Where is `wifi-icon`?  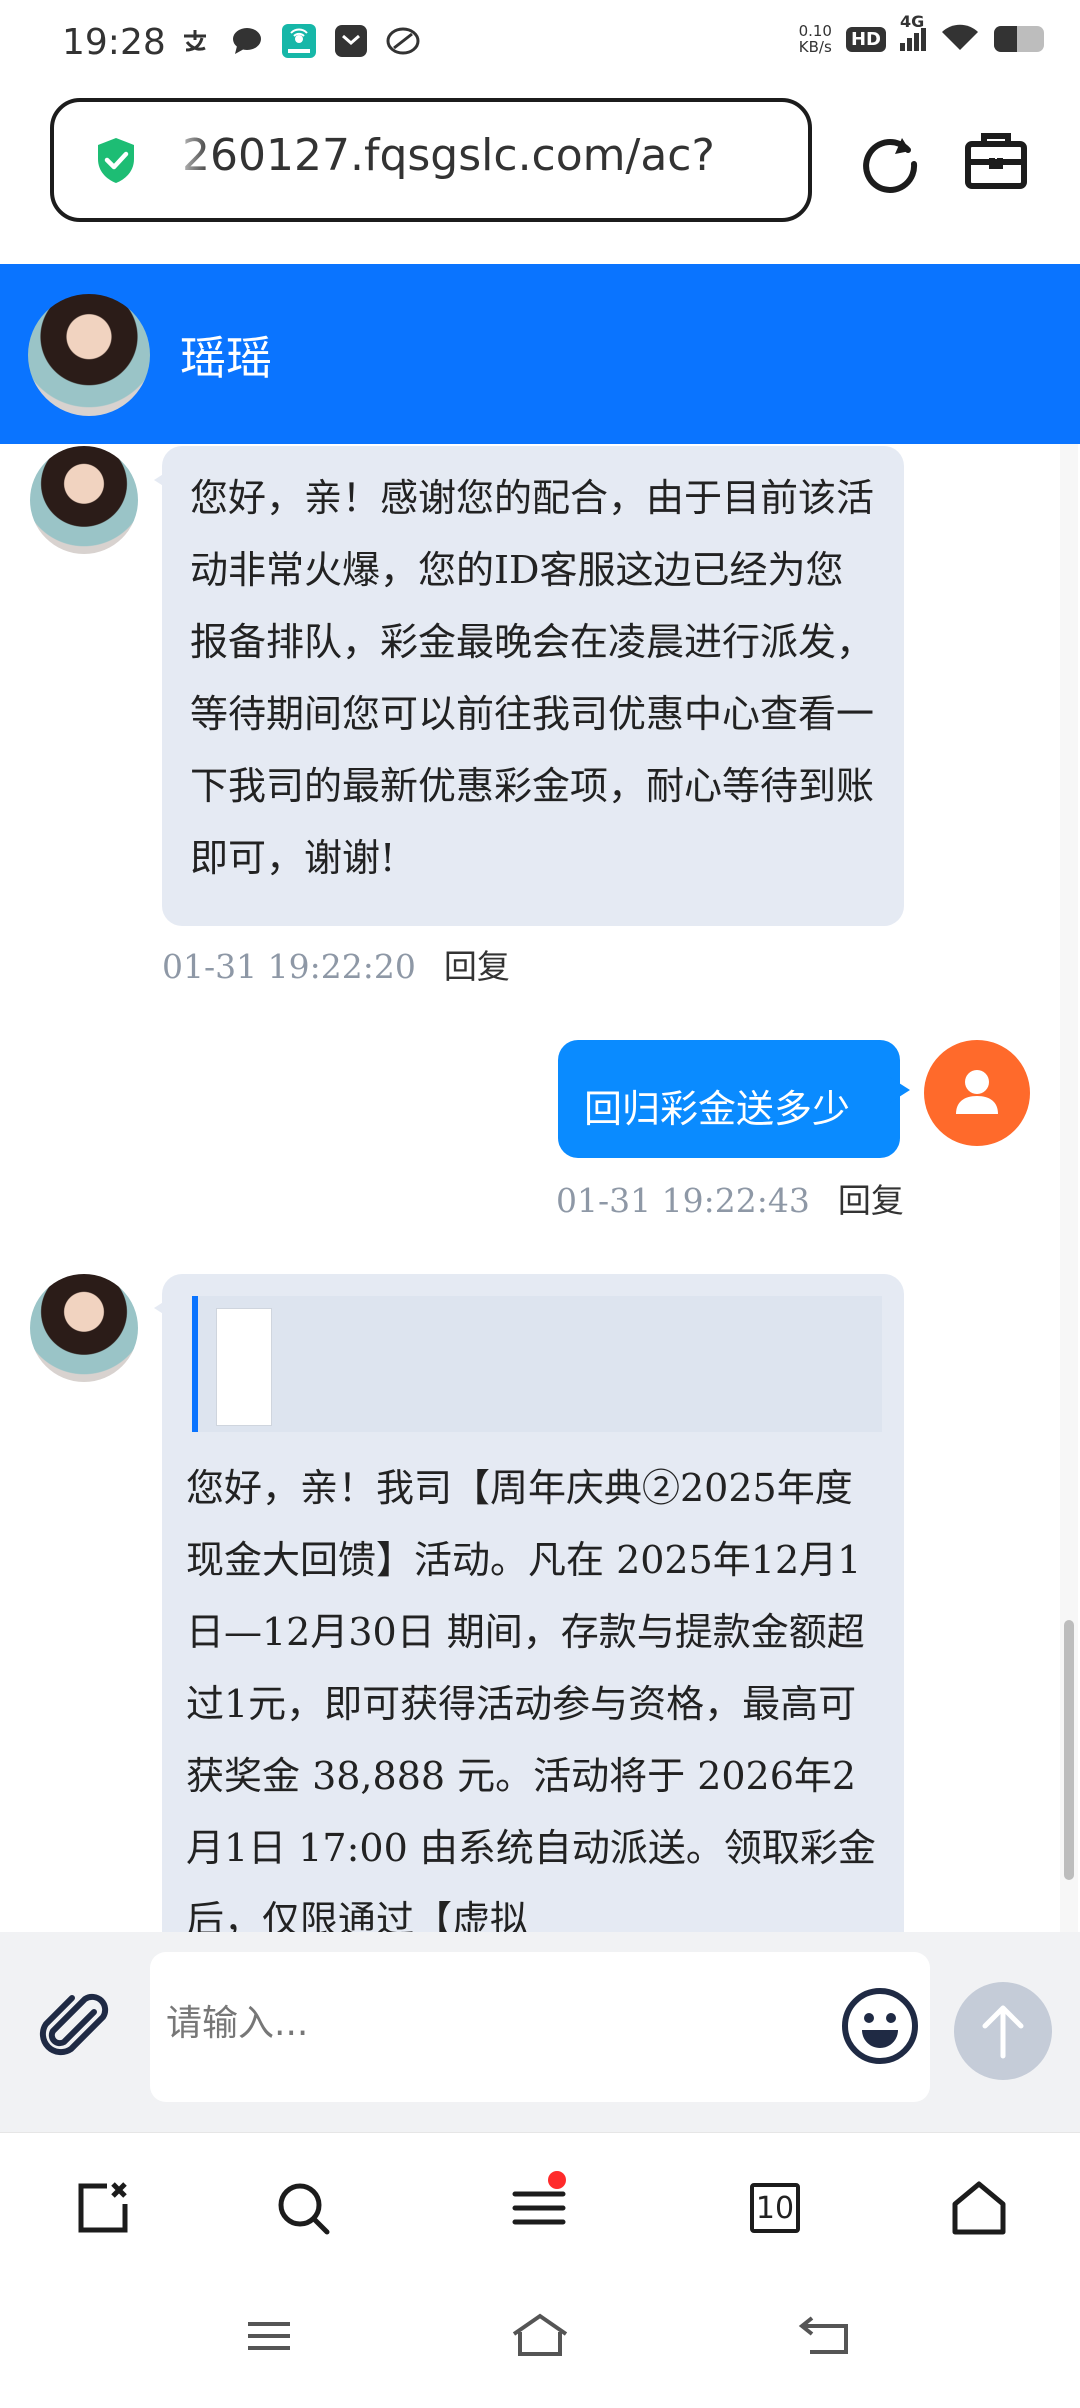 wifi-icon is located at coordinates (960, 39).